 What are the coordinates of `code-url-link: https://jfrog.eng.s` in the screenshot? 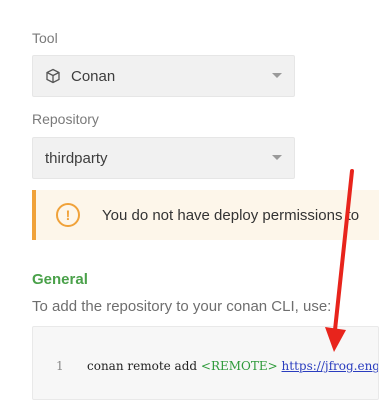 It's located at (330, 366).